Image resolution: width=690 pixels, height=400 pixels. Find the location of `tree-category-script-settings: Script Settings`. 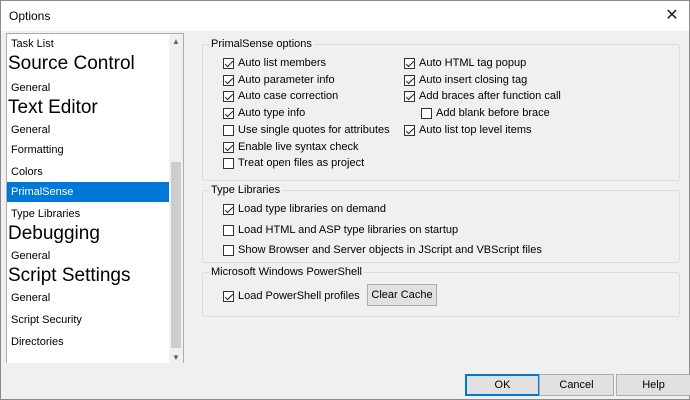

tree-category-script-settings: Script Settings is located at coordinates (88, 276).